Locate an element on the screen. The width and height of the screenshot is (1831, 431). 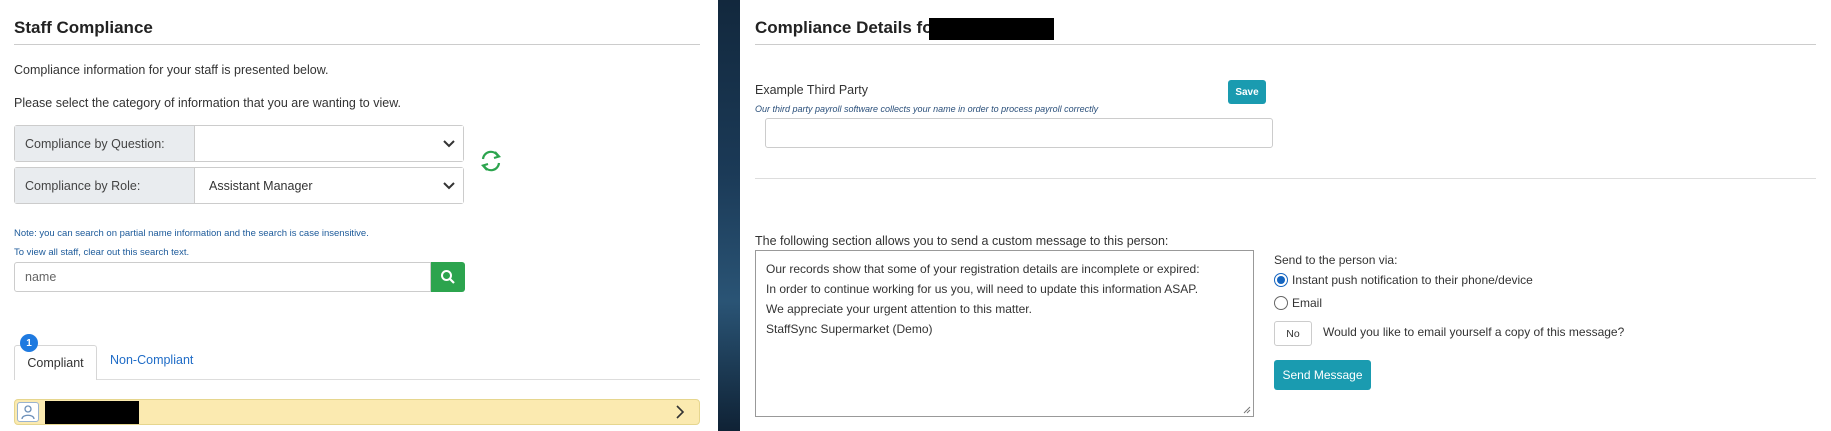
compliance-by-role-row: Compliance by Role: Assistant Manager is located at coordinates (239, 185).